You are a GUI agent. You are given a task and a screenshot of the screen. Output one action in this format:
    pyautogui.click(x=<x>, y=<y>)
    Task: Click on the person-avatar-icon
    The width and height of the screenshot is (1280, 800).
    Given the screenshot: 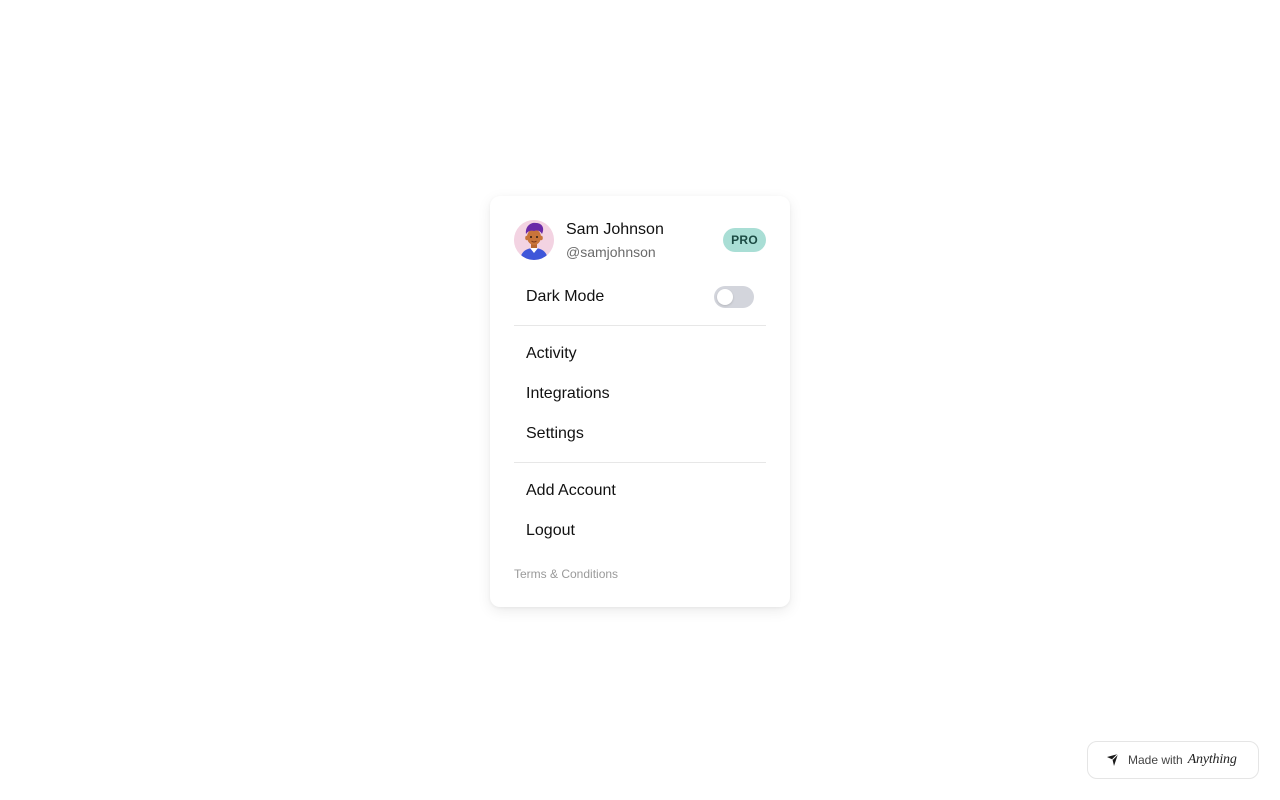 What is the action you would take?
    pyautogui.click(x=534, y=240)
    